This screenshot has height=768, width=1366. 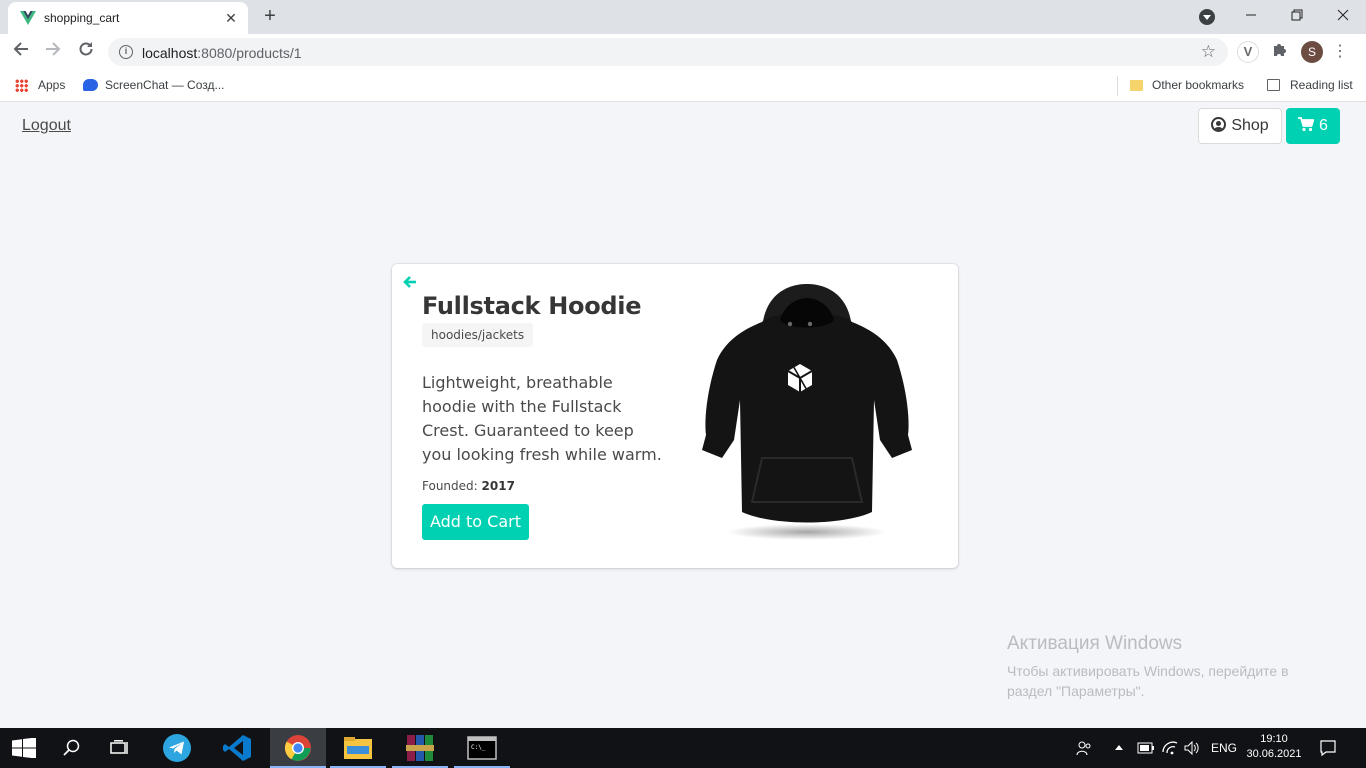 What do you see at coordinates (410, 282) in the screenshot?
I see `arrow-left-icon` at bounding box center [410, 282].